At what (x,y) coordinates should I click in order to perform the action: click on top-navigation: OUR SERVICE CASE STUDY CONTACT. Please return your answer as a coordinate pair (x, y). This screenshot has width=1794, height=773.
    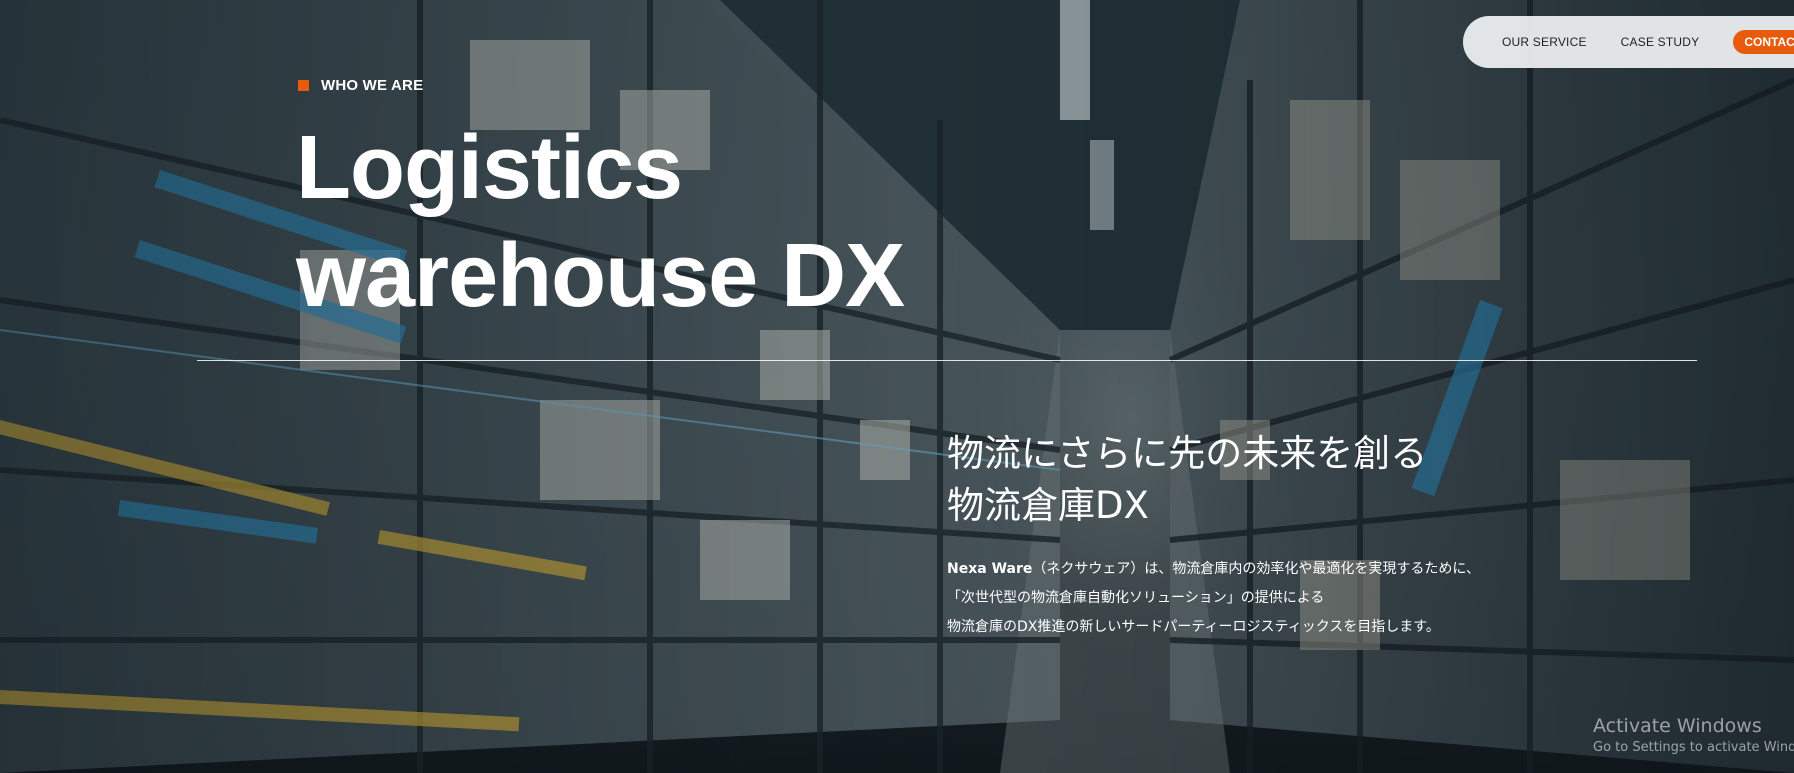
    Looking at the image, I should click on (1628, 42).